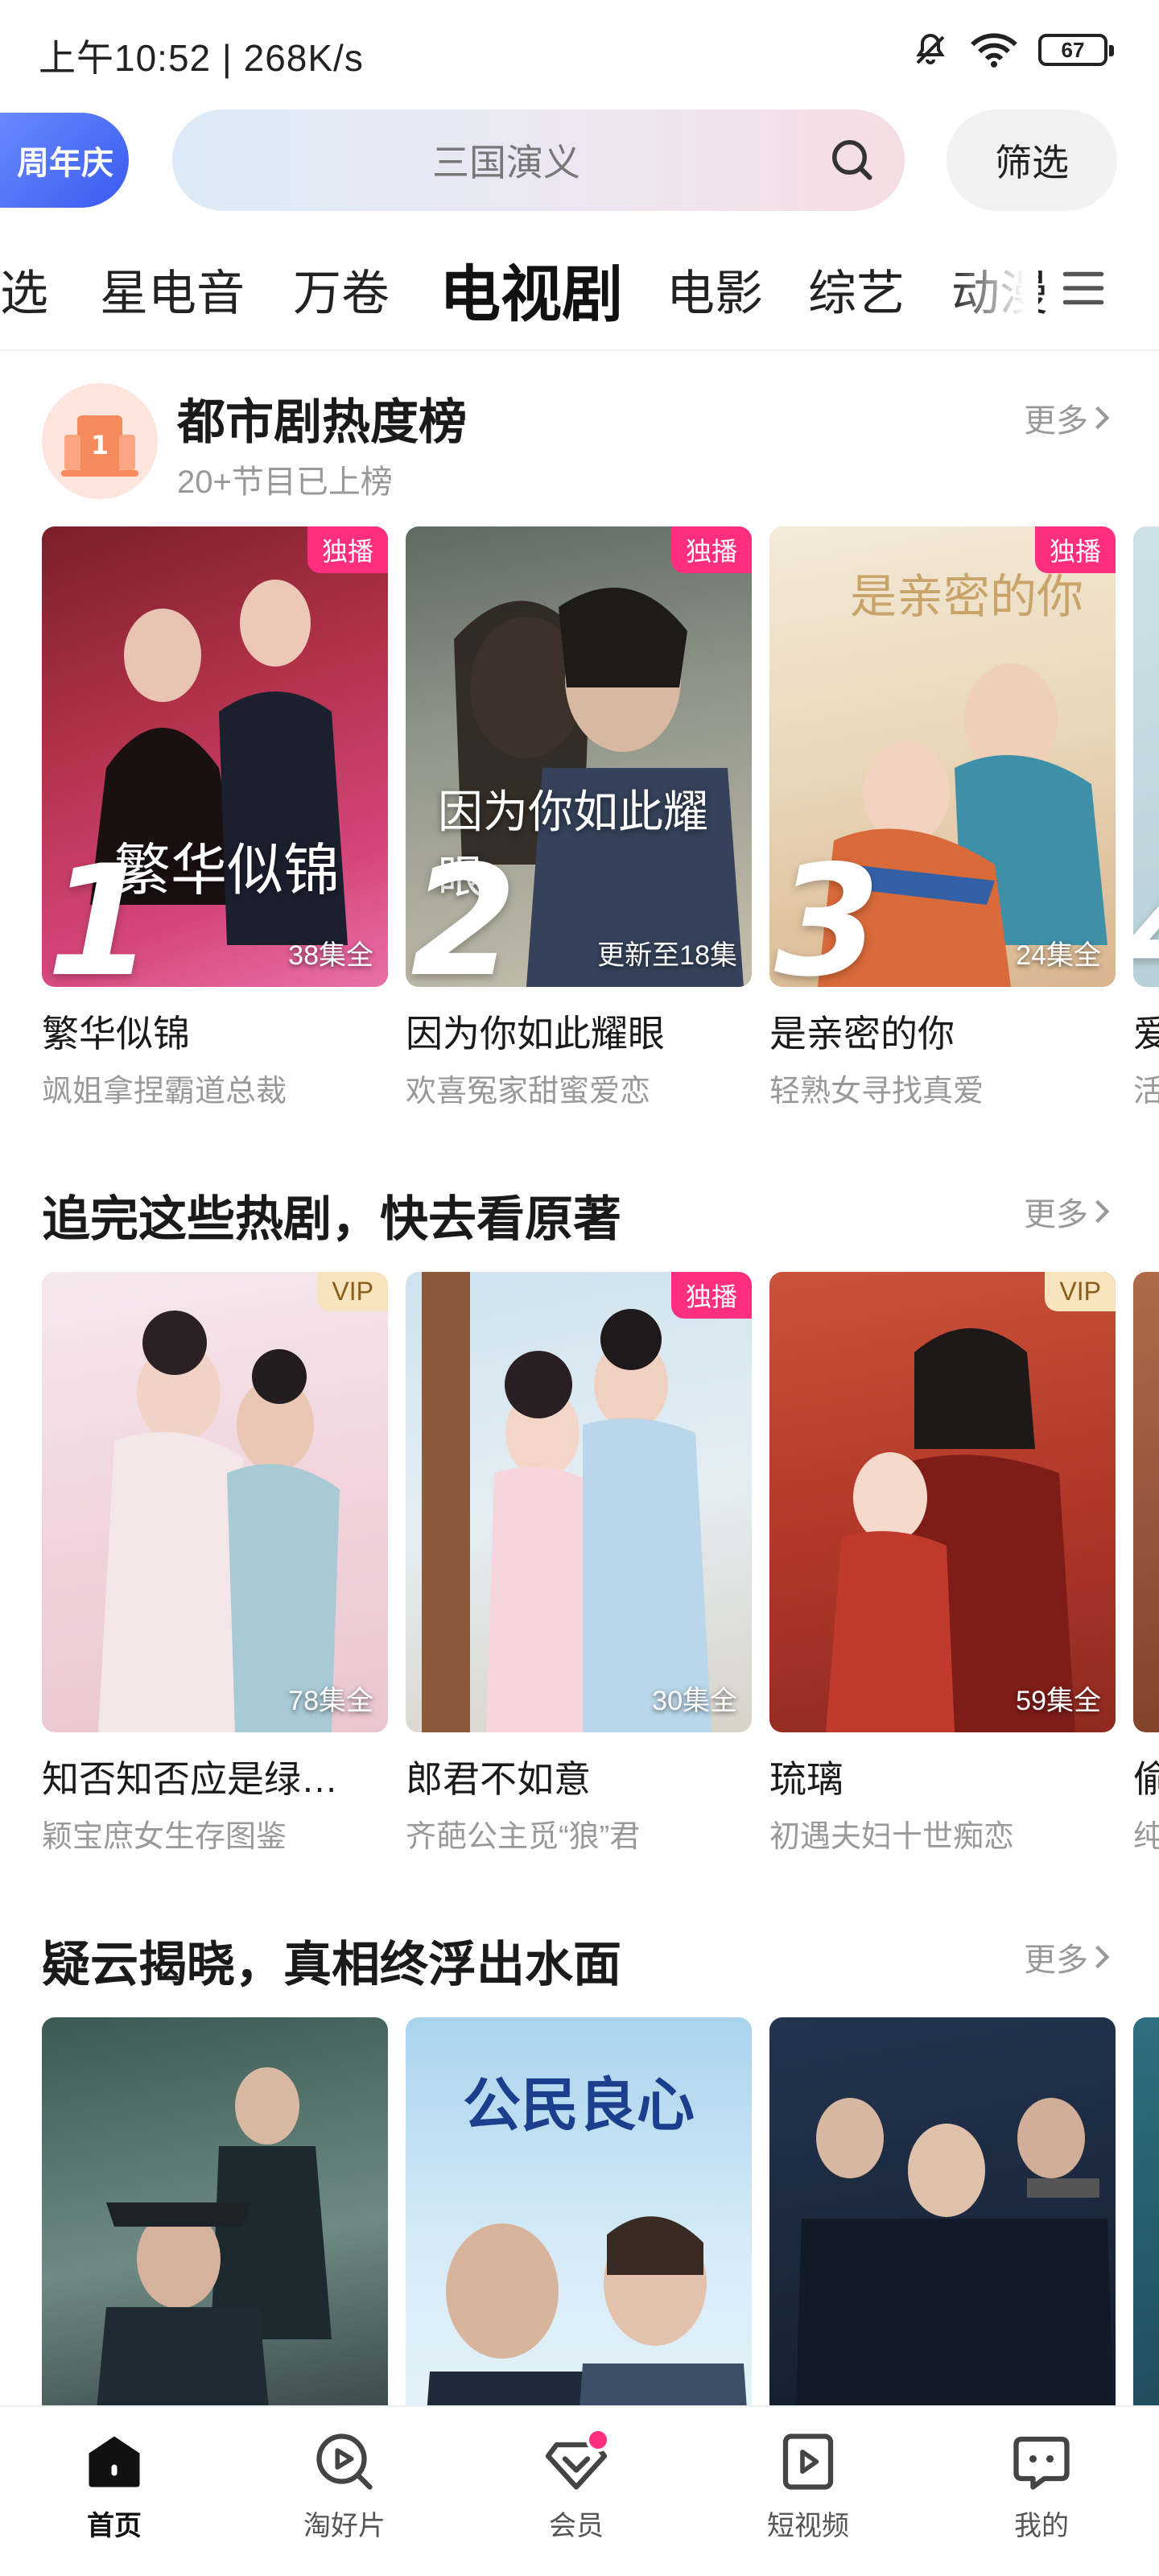  What do you see at coordinates (808, 2462) in the screenshot?
I see `short-video-icon` at bounding box center [808, 2462].